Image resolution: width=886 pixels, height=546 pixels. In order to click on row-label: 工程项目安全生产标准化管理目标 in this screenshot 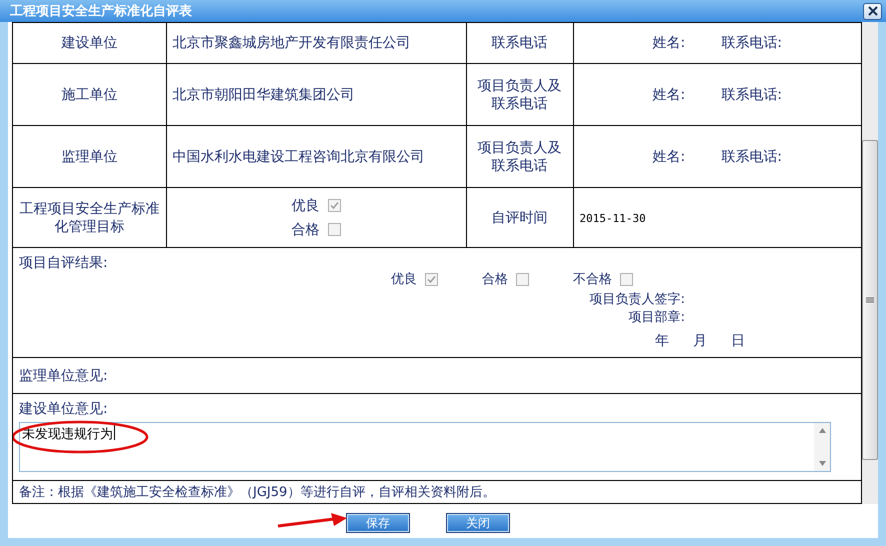, I will do `click(89, 217)`.